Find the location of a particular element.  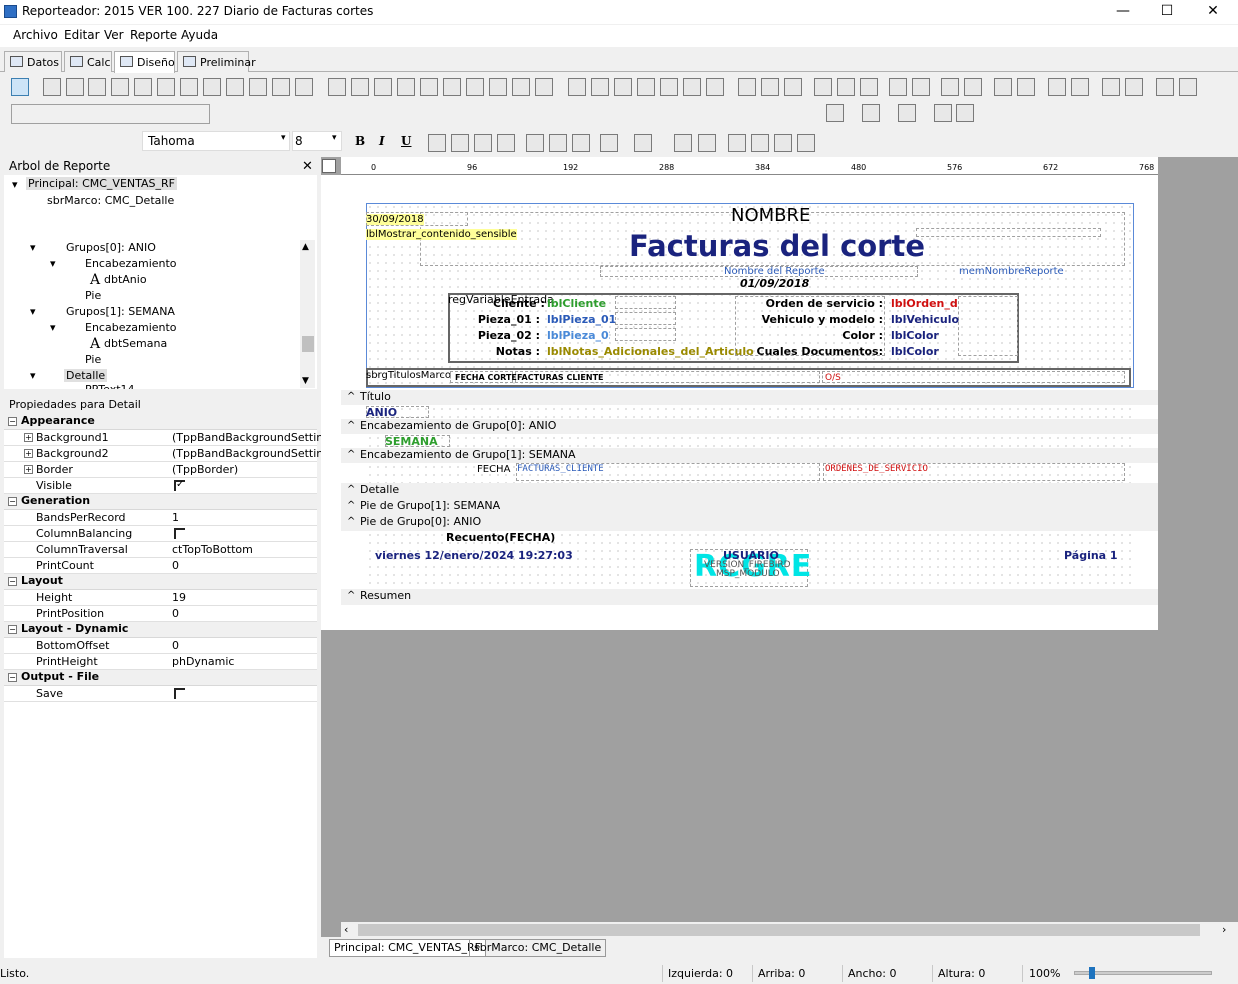

band-resumen: ^ Resumen is located at coordinates (749, 597).